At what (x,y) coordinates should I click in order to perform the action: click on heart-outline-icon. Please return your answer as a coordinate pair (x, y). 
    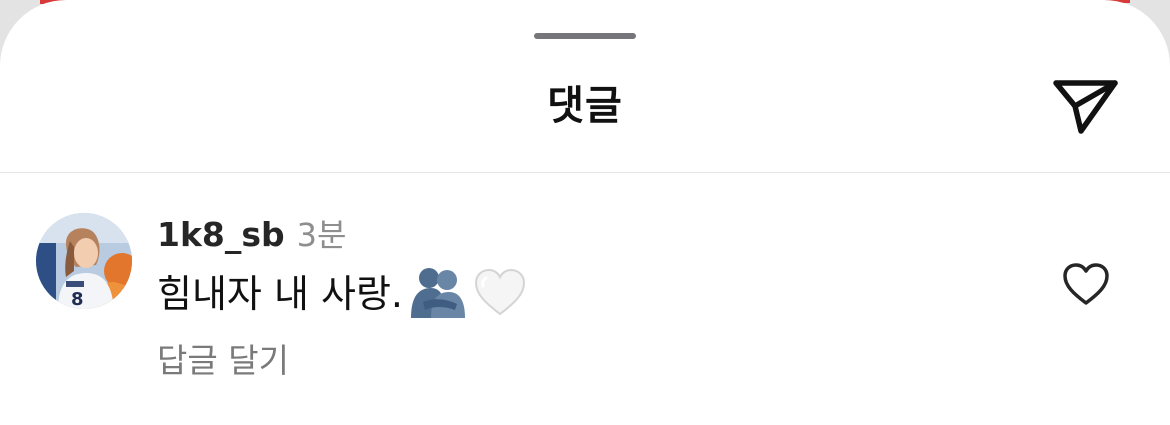
    Looking at the image, I should click on (1086, 284).